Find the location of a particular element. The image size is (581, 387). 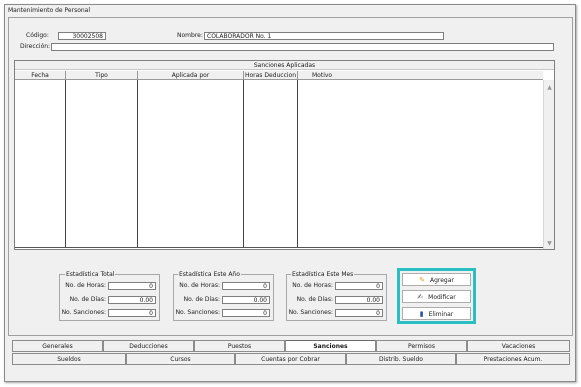

eliminar-button: ▮ Eliminar is located at coordinates (436, 313).